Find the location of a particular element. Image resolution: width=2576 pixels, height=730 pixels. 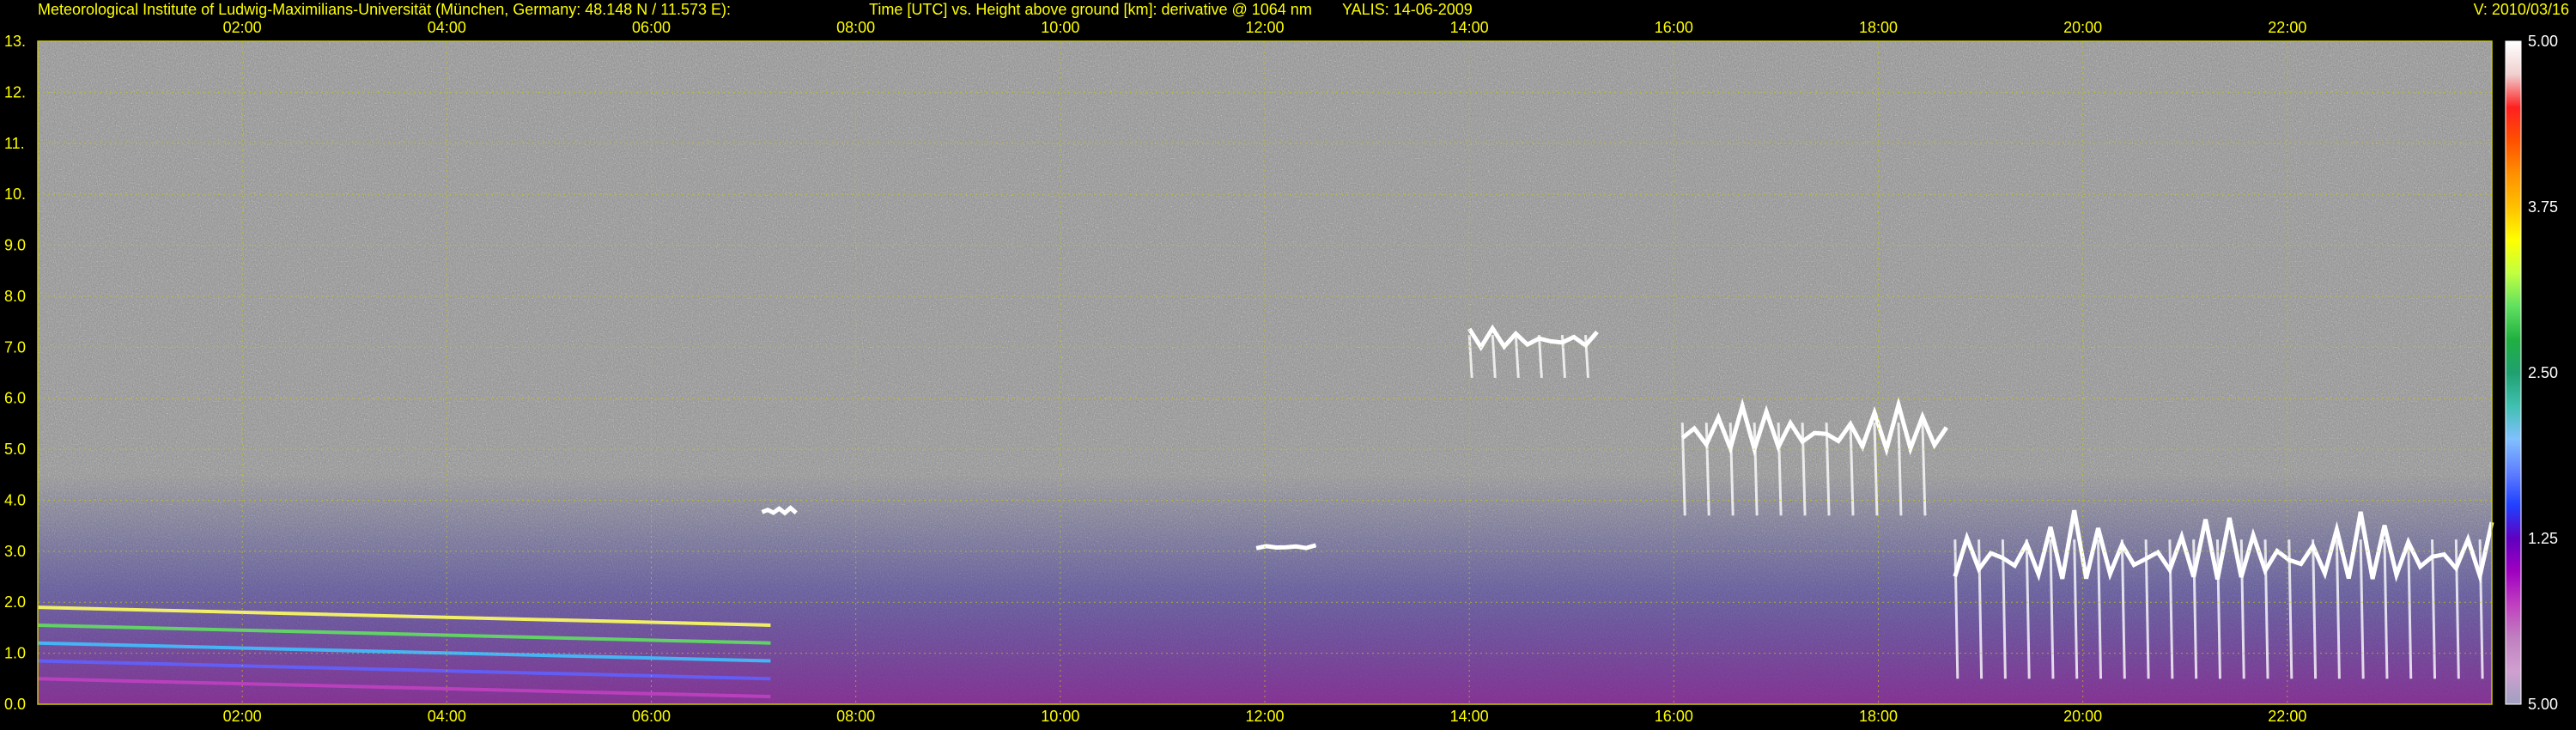

x-tick-label-top: 10:00 is located at coordinates (1060, 27).